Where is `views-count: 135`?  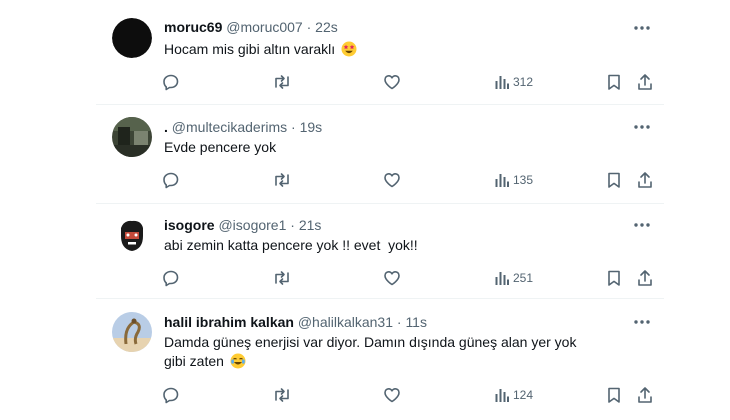
views-count: 135 is located at coordinates (523, 180).